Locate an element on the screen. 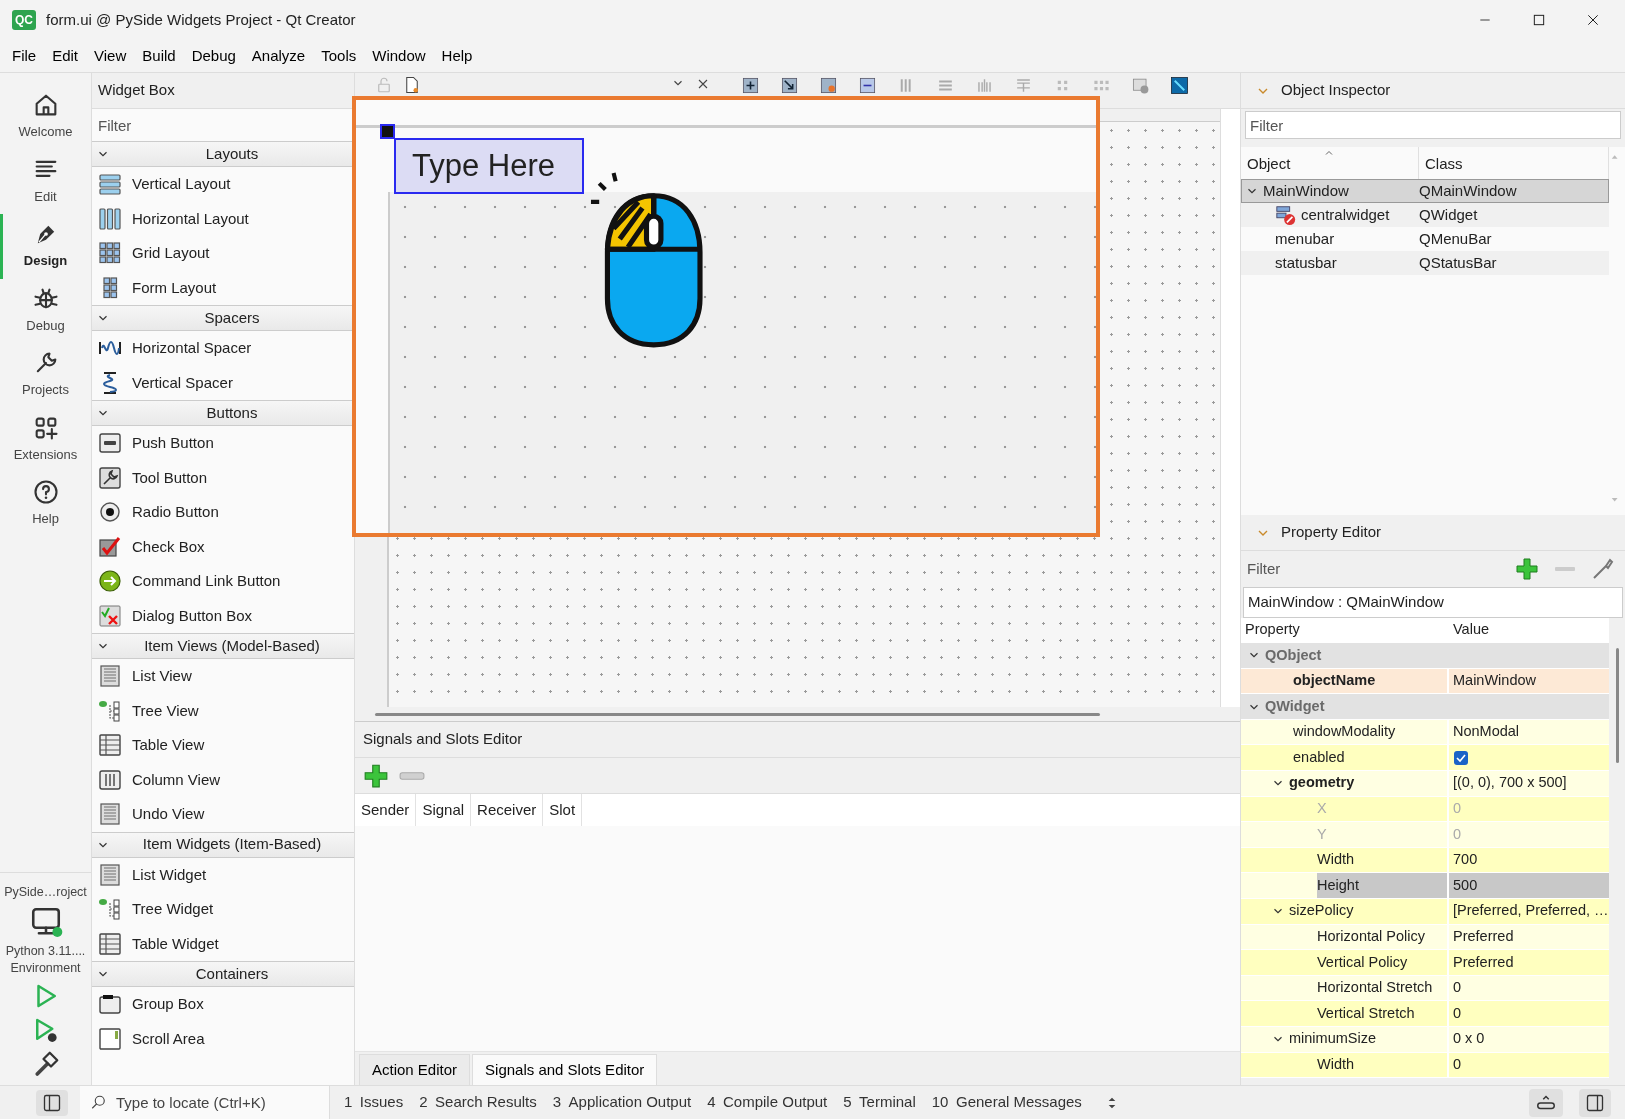 The height and width of the screenshot is (1119, 1625). widget-item: Group Box is located at coordinates (223, 1004).